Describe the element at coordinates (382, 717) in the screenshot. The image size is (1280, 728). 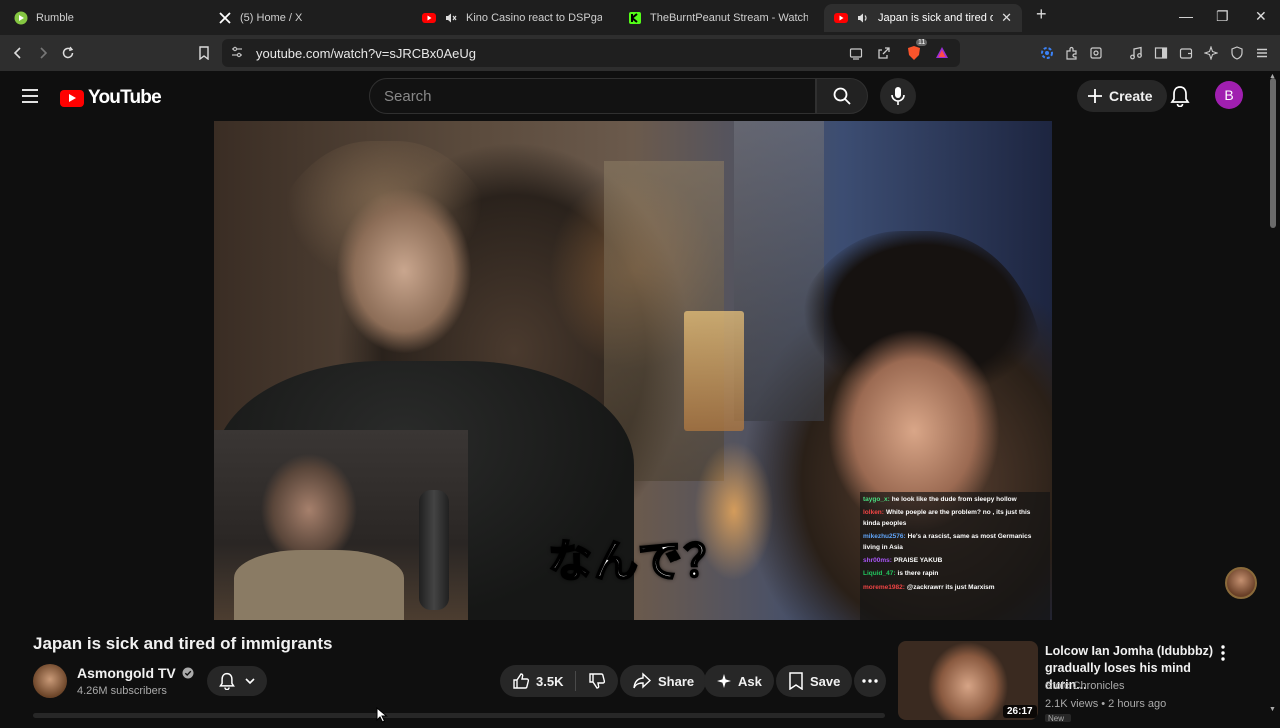
I see `mouse-cursor-icon` at that location.